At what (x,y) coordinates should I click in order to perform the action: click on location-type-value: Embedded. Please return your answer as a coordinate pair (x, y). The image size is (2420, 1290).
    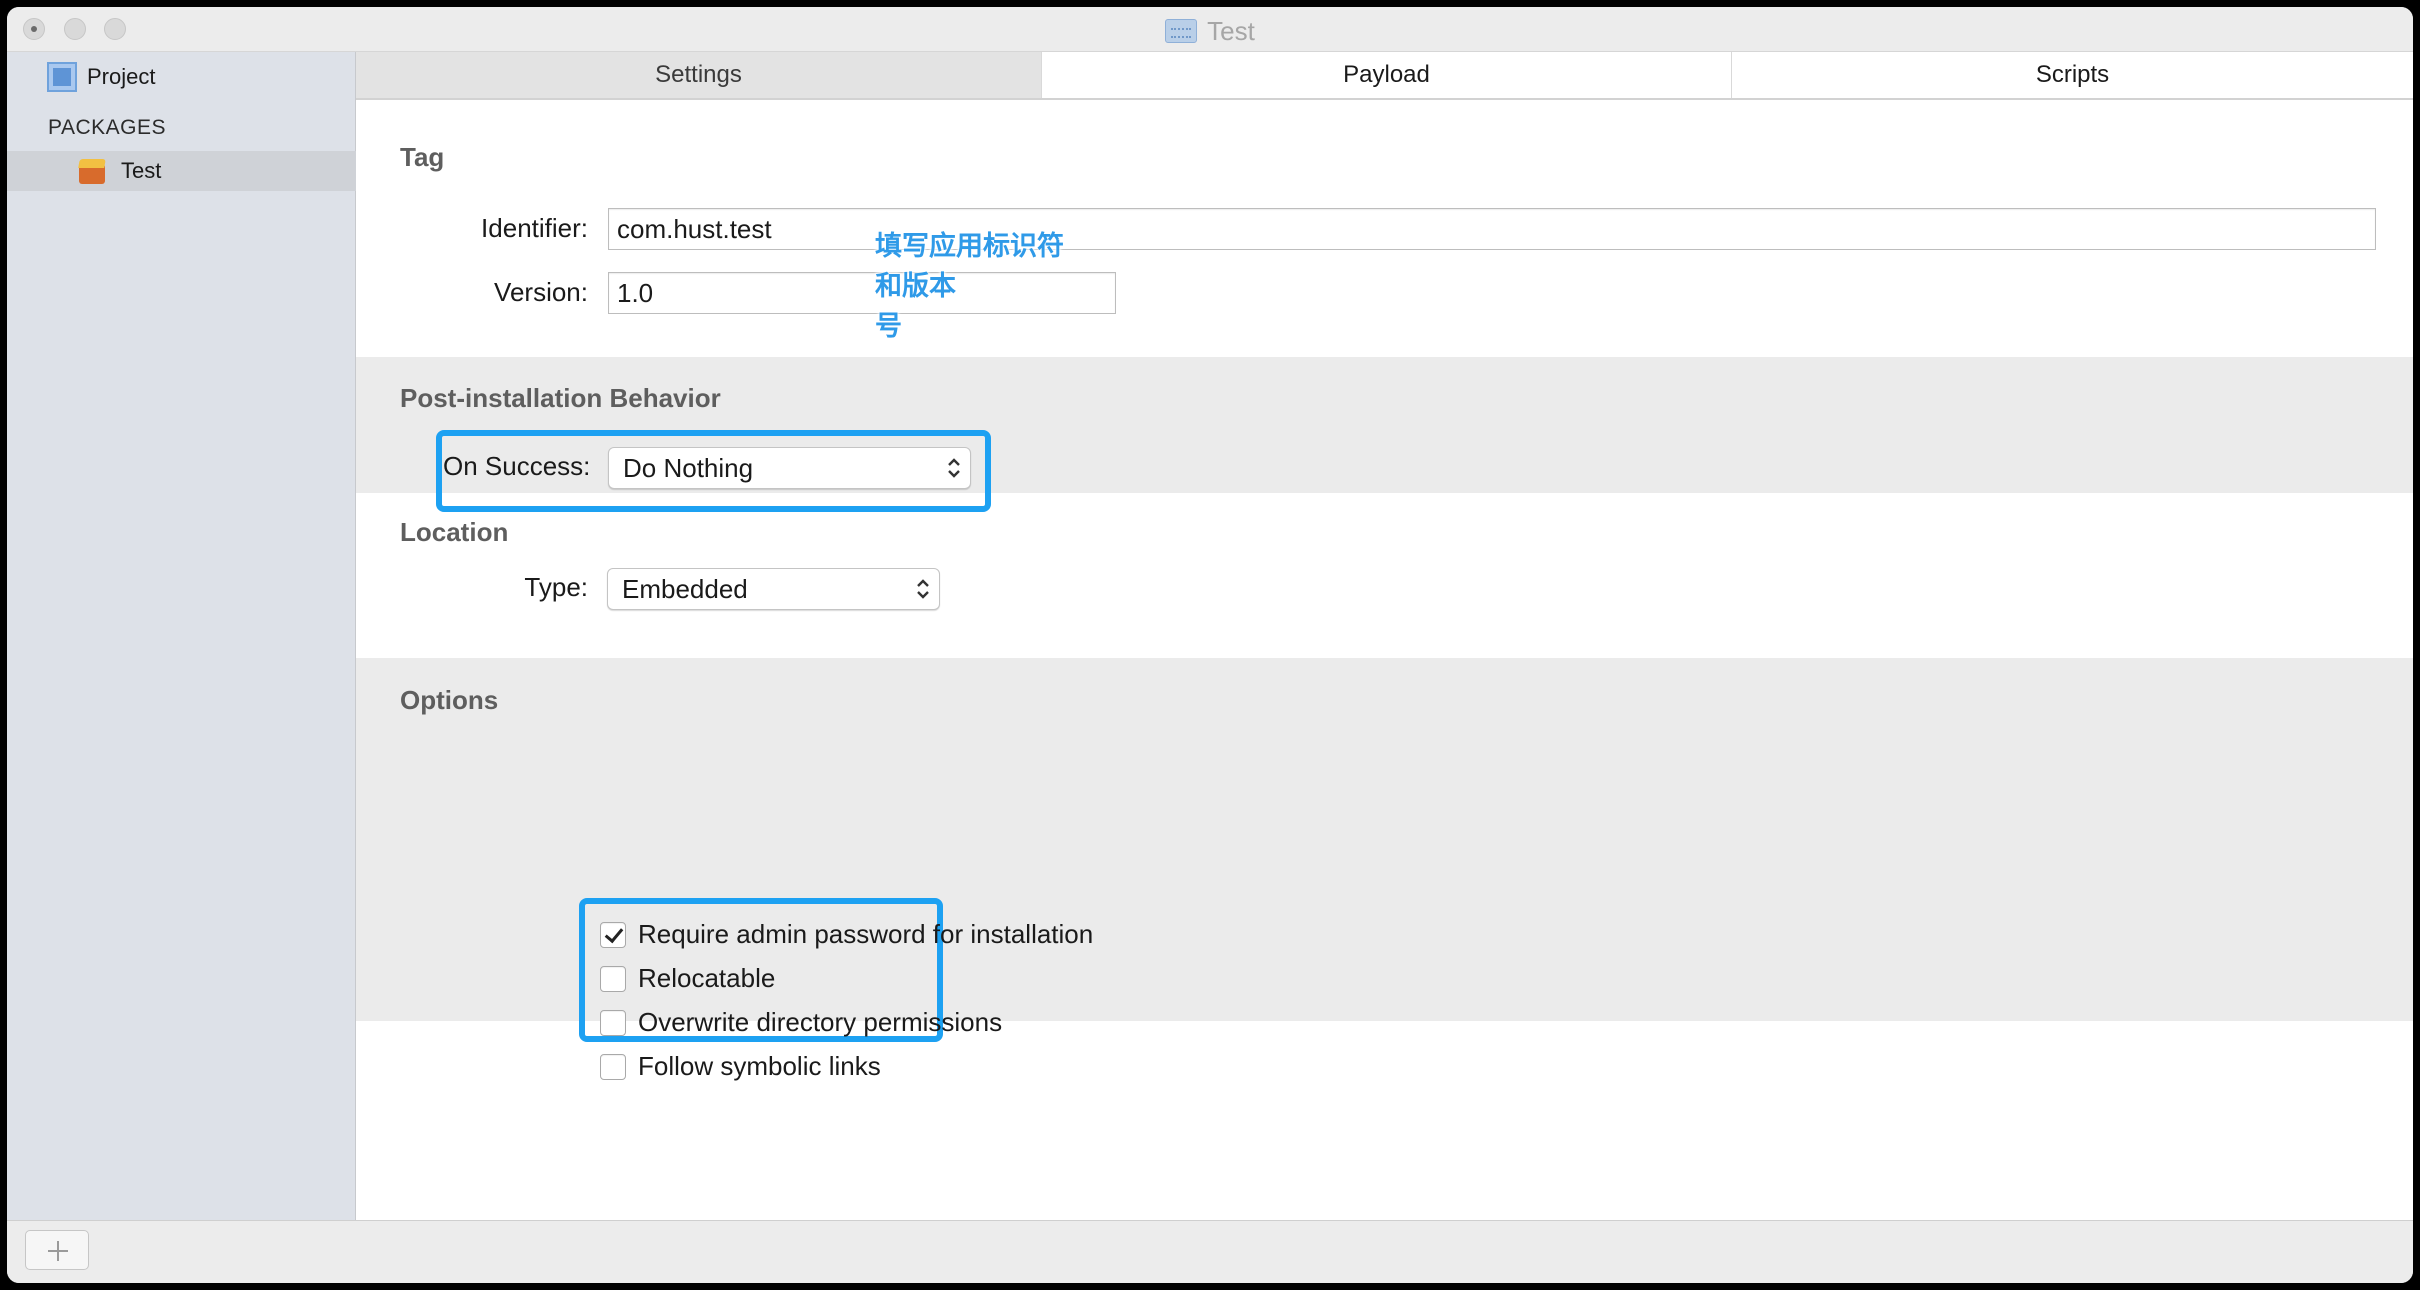
    Looking at the image, I should click on (685, 588).